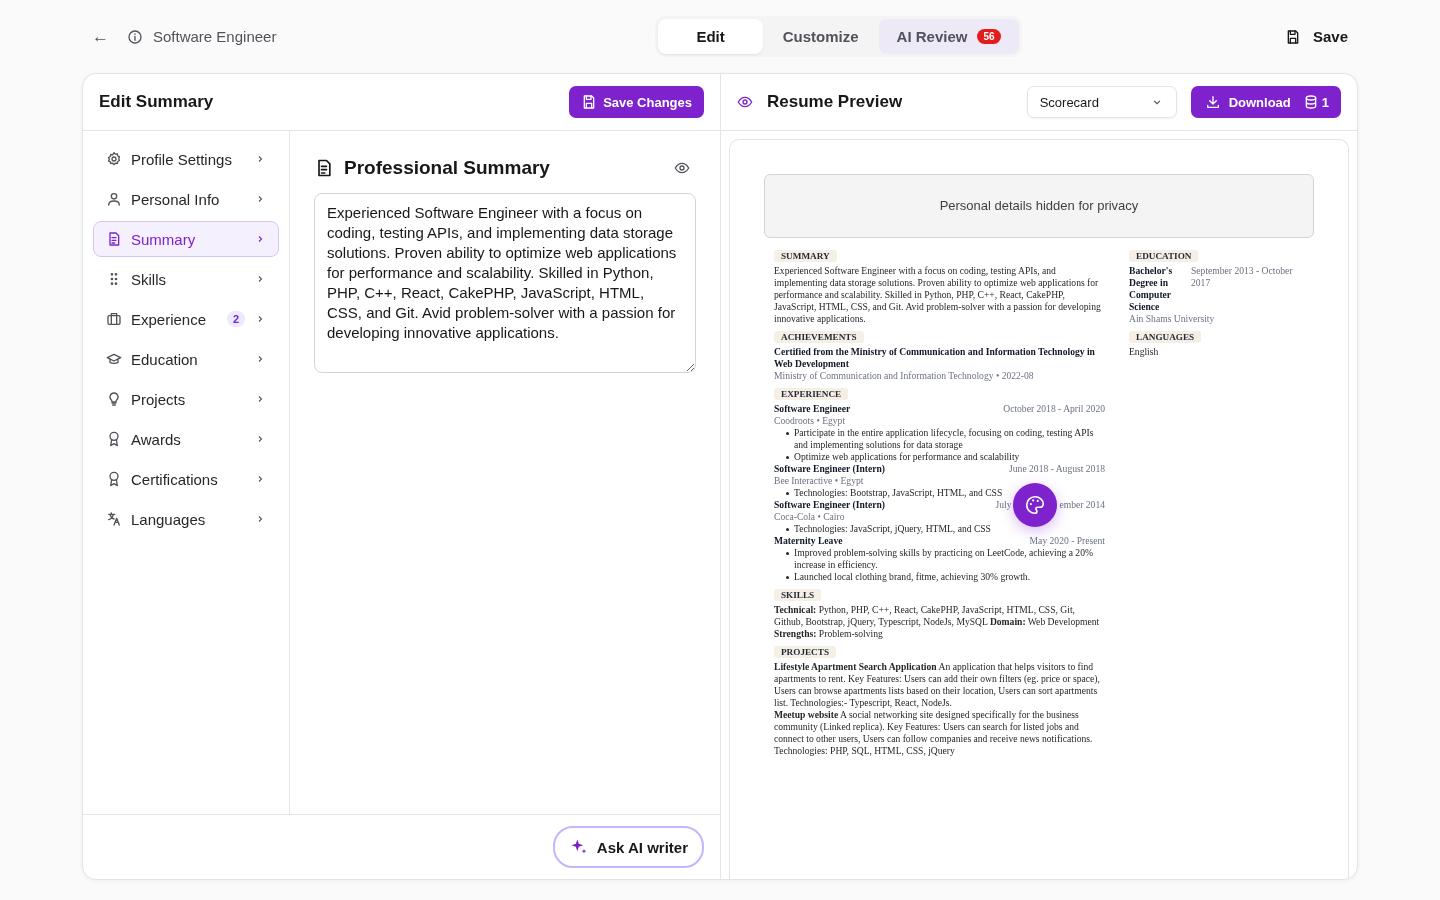 This screenshot has width=1440, height=900. What do you see at coordinates (948, 36) in the screenshot?
I see `tab: AI Review 56` at bounding box center [948, 36].